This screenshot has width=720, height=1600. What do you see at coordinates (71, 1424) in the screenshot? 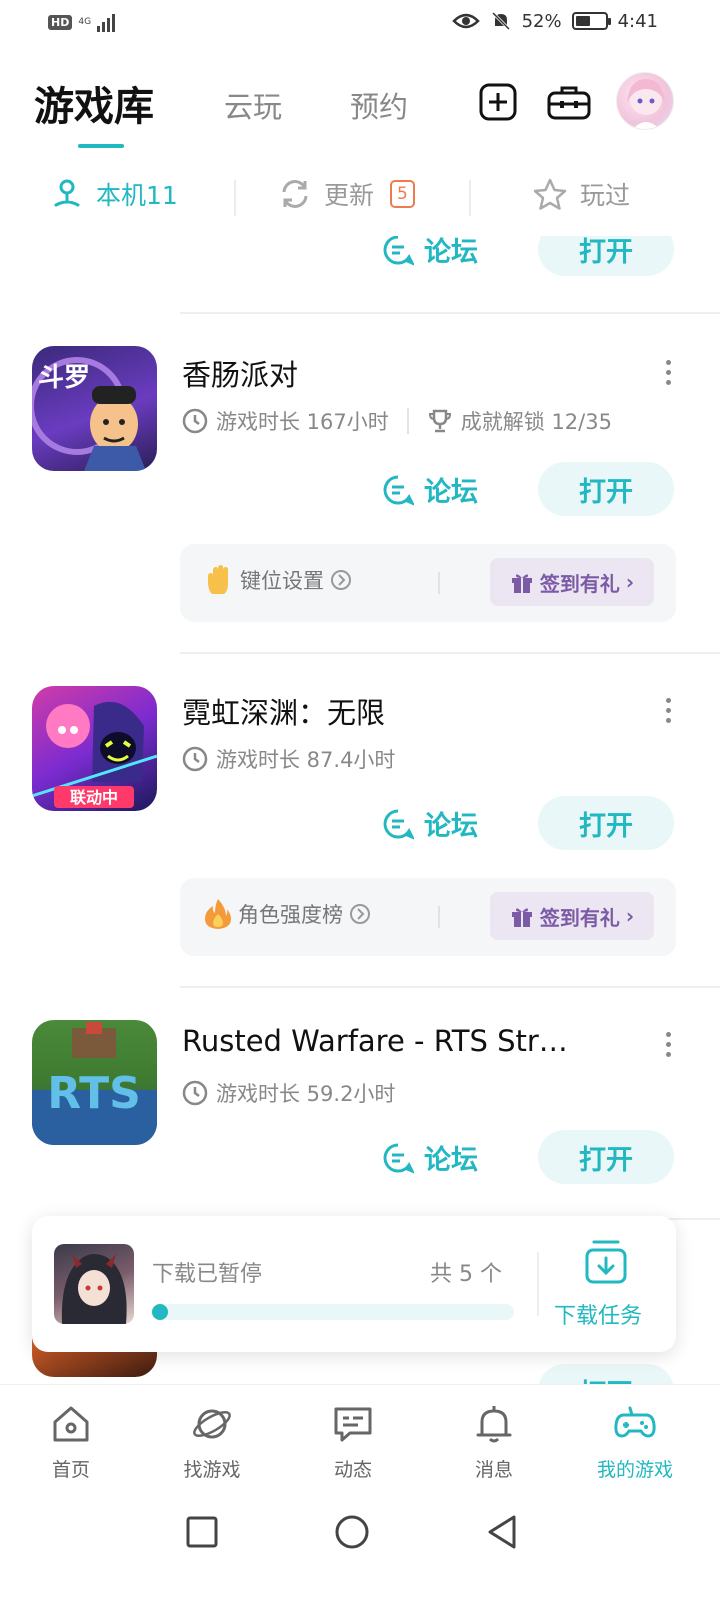
I see `home-icon` at bounding box center [71, 1424].